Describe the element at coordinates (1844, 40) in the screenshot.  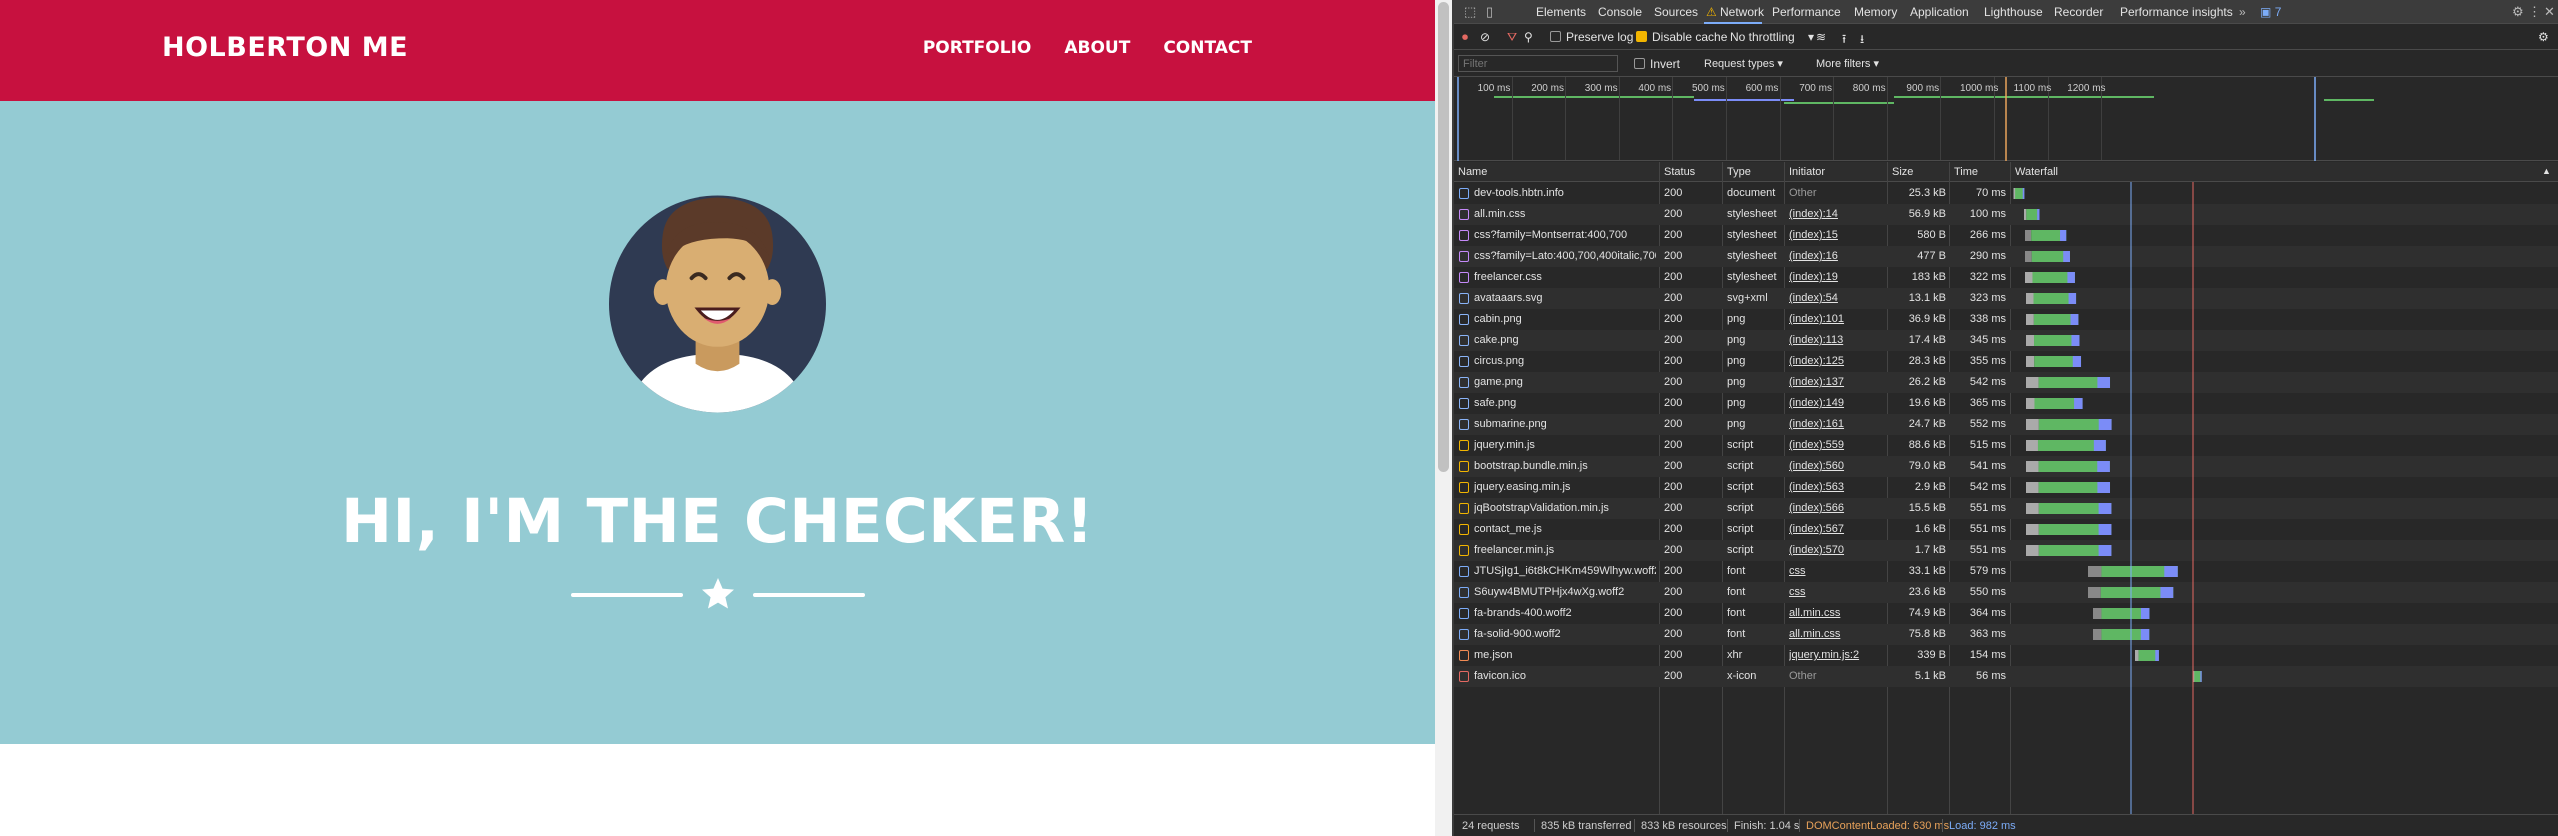
I see `import-har-icon: ⭱` at that location.